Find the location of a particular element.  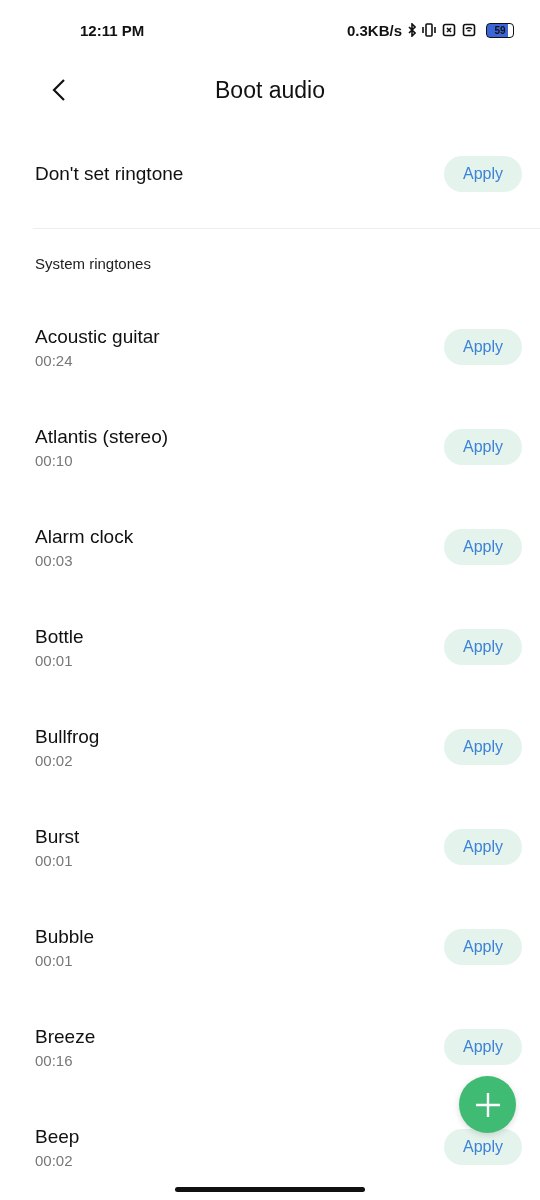

ringtone-title: Acoustic guitar is located at coordinates (97, 336).